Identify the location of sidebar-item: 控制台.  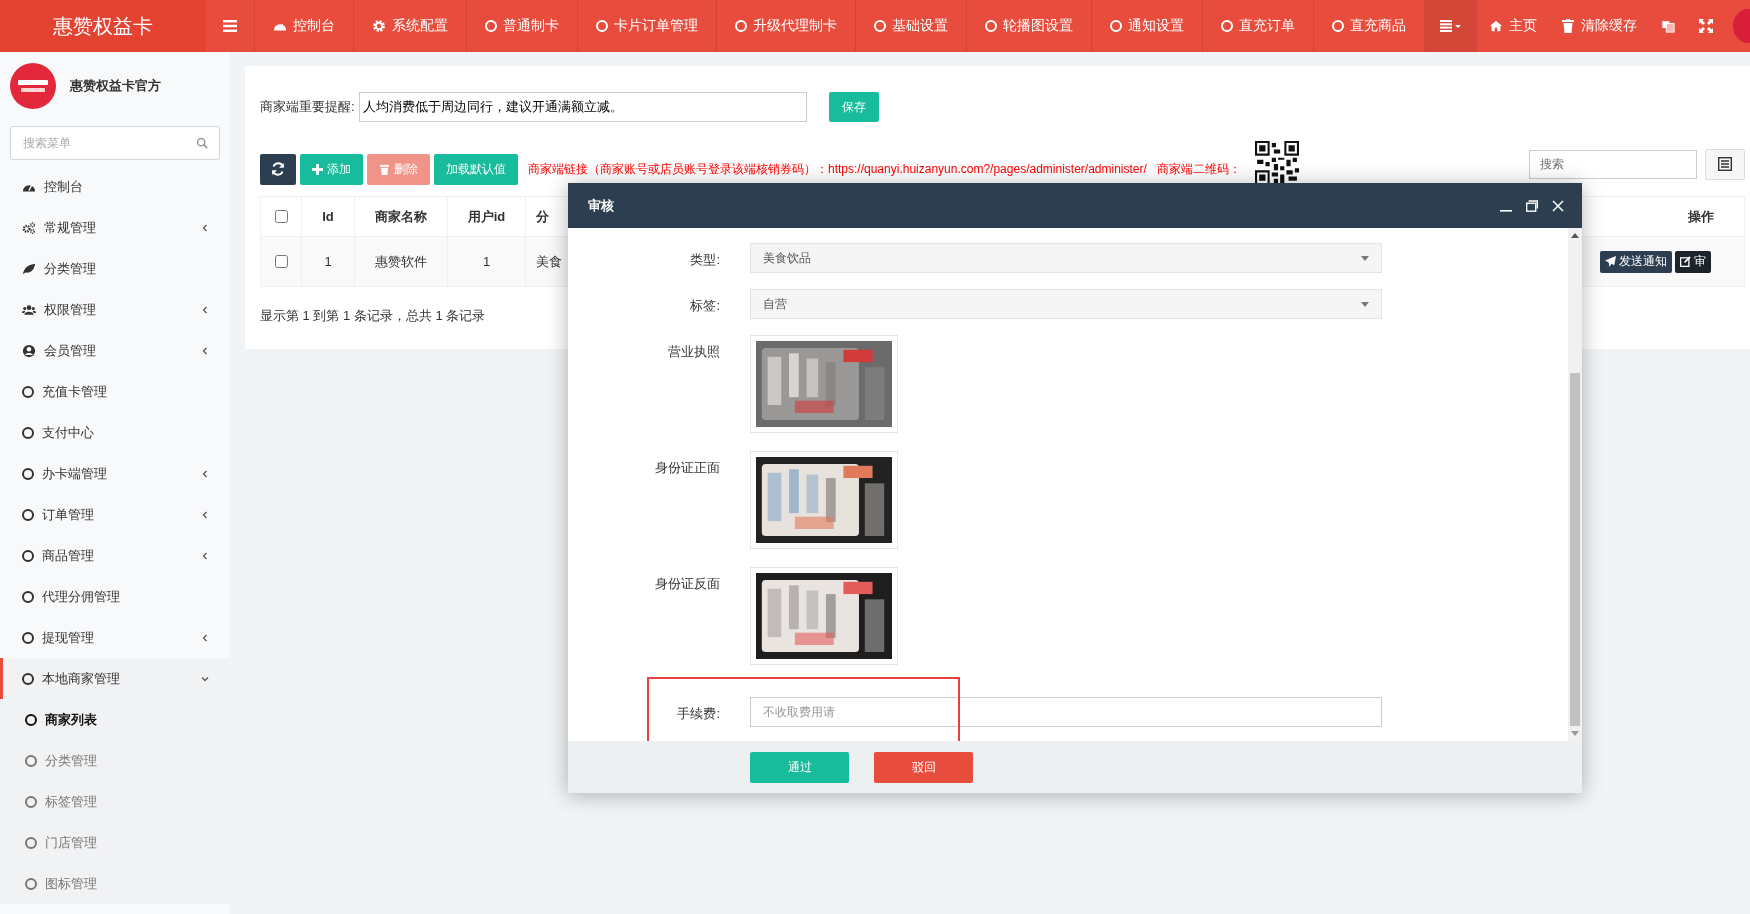
(115, 186).